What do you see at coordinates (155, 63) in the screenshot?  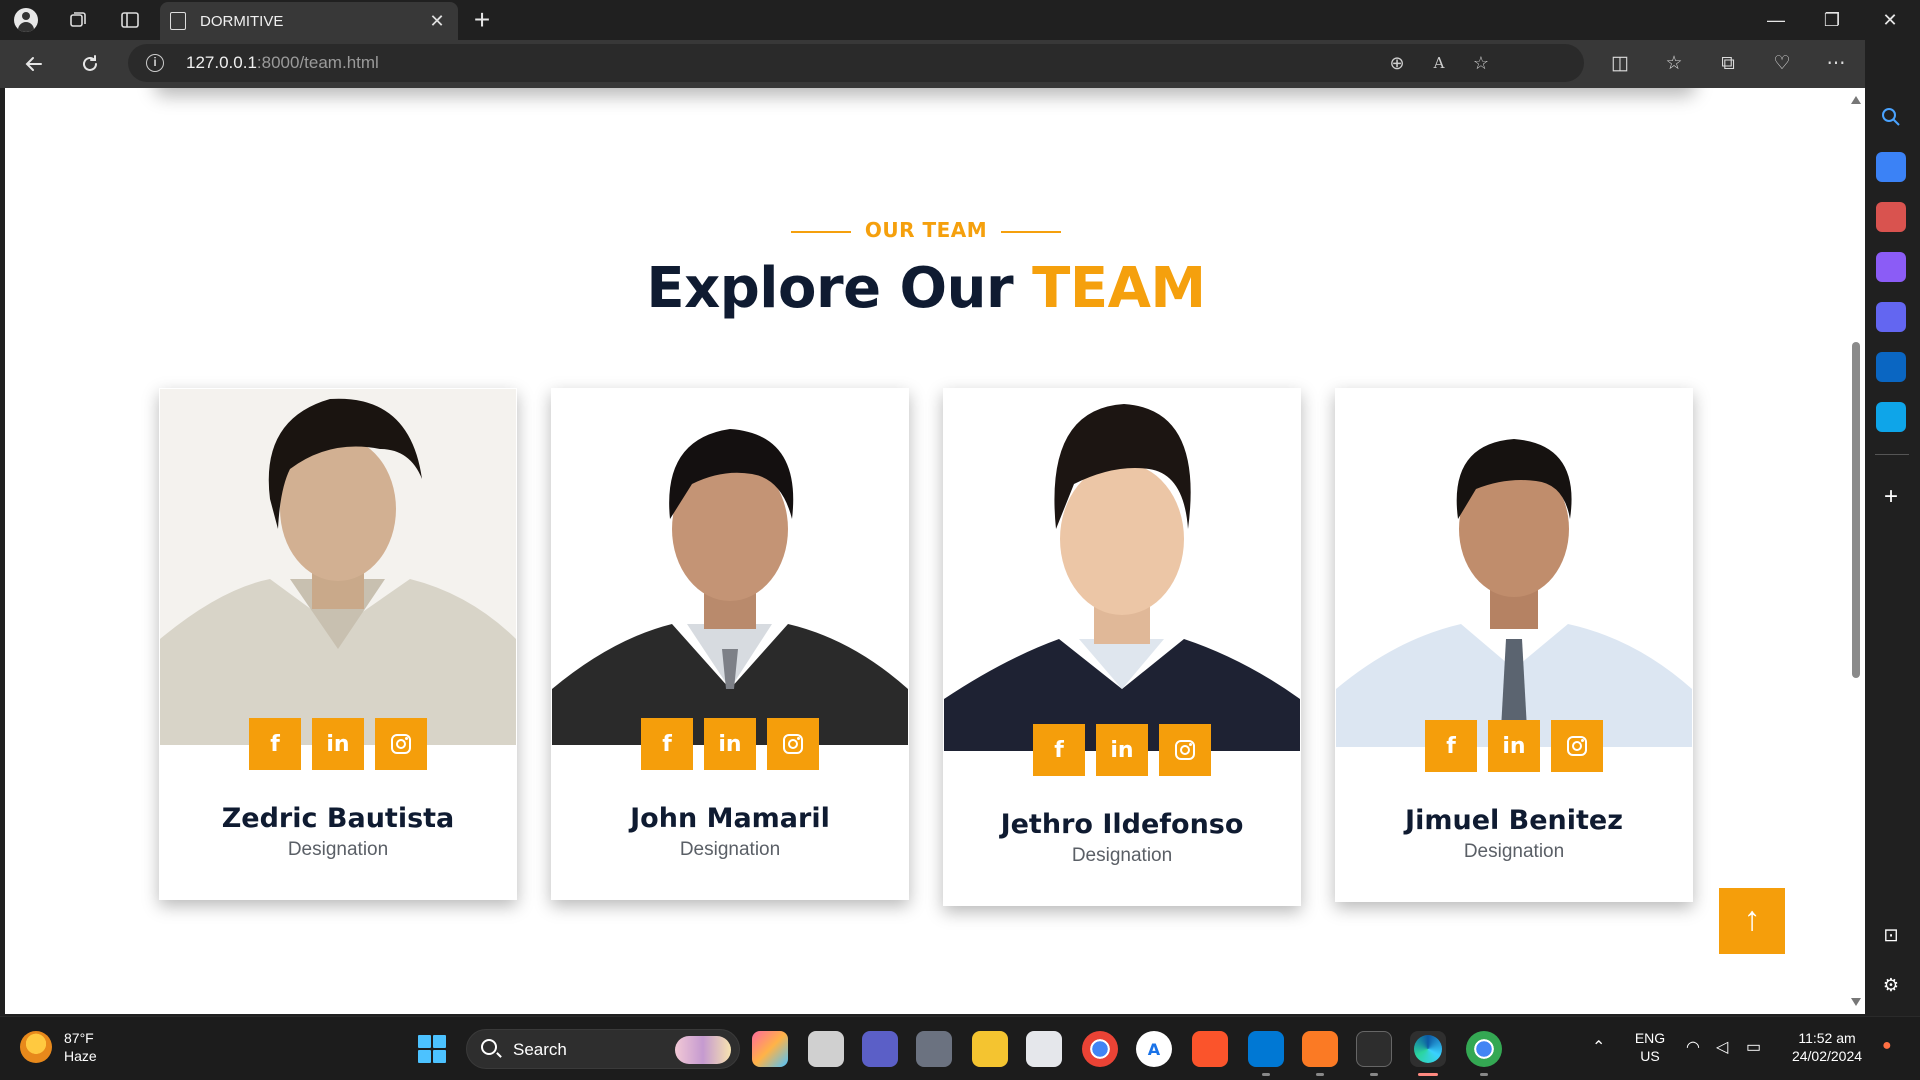 I see `site-info-icon: i` at bounding box center [155, 63].